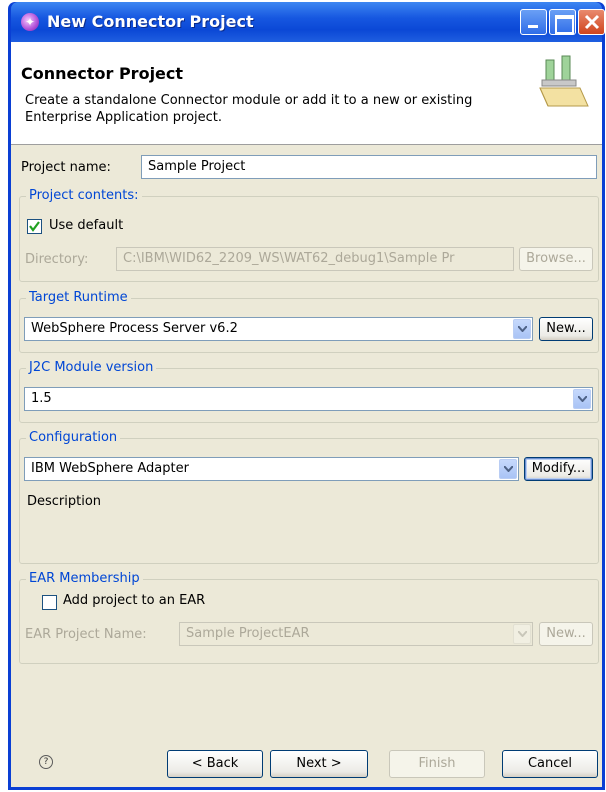 The height and width of the screenshot is (792, 606). Describe the element at coordinates (110, 468) in the screenshot. I see `configuration-value: IBM WebSphere Adapter` at that location.